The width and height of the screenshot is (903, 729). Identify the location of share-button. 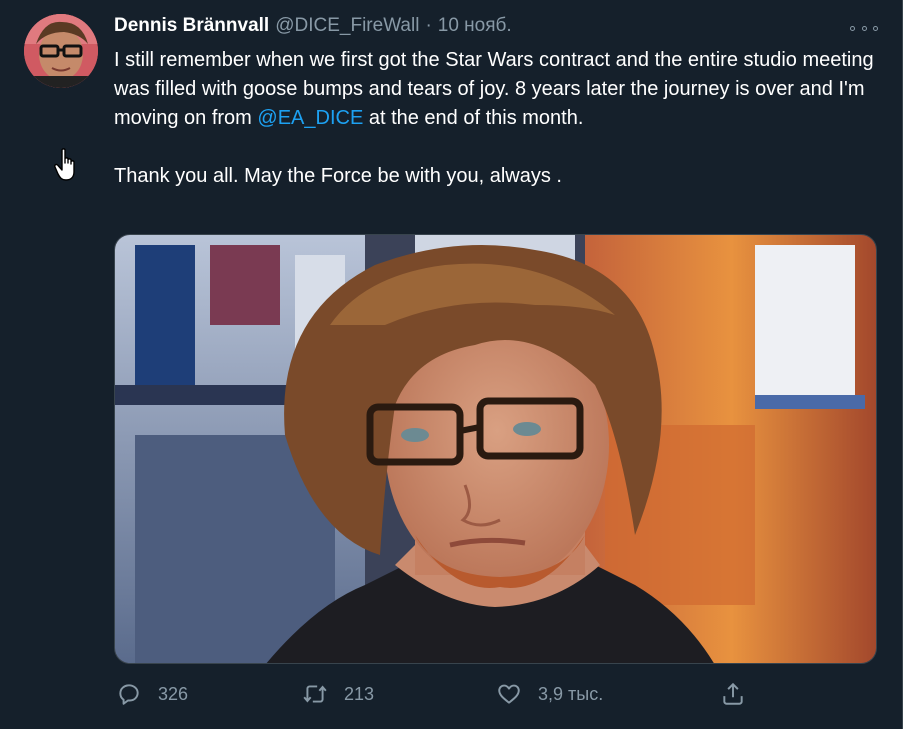
(741, 694).